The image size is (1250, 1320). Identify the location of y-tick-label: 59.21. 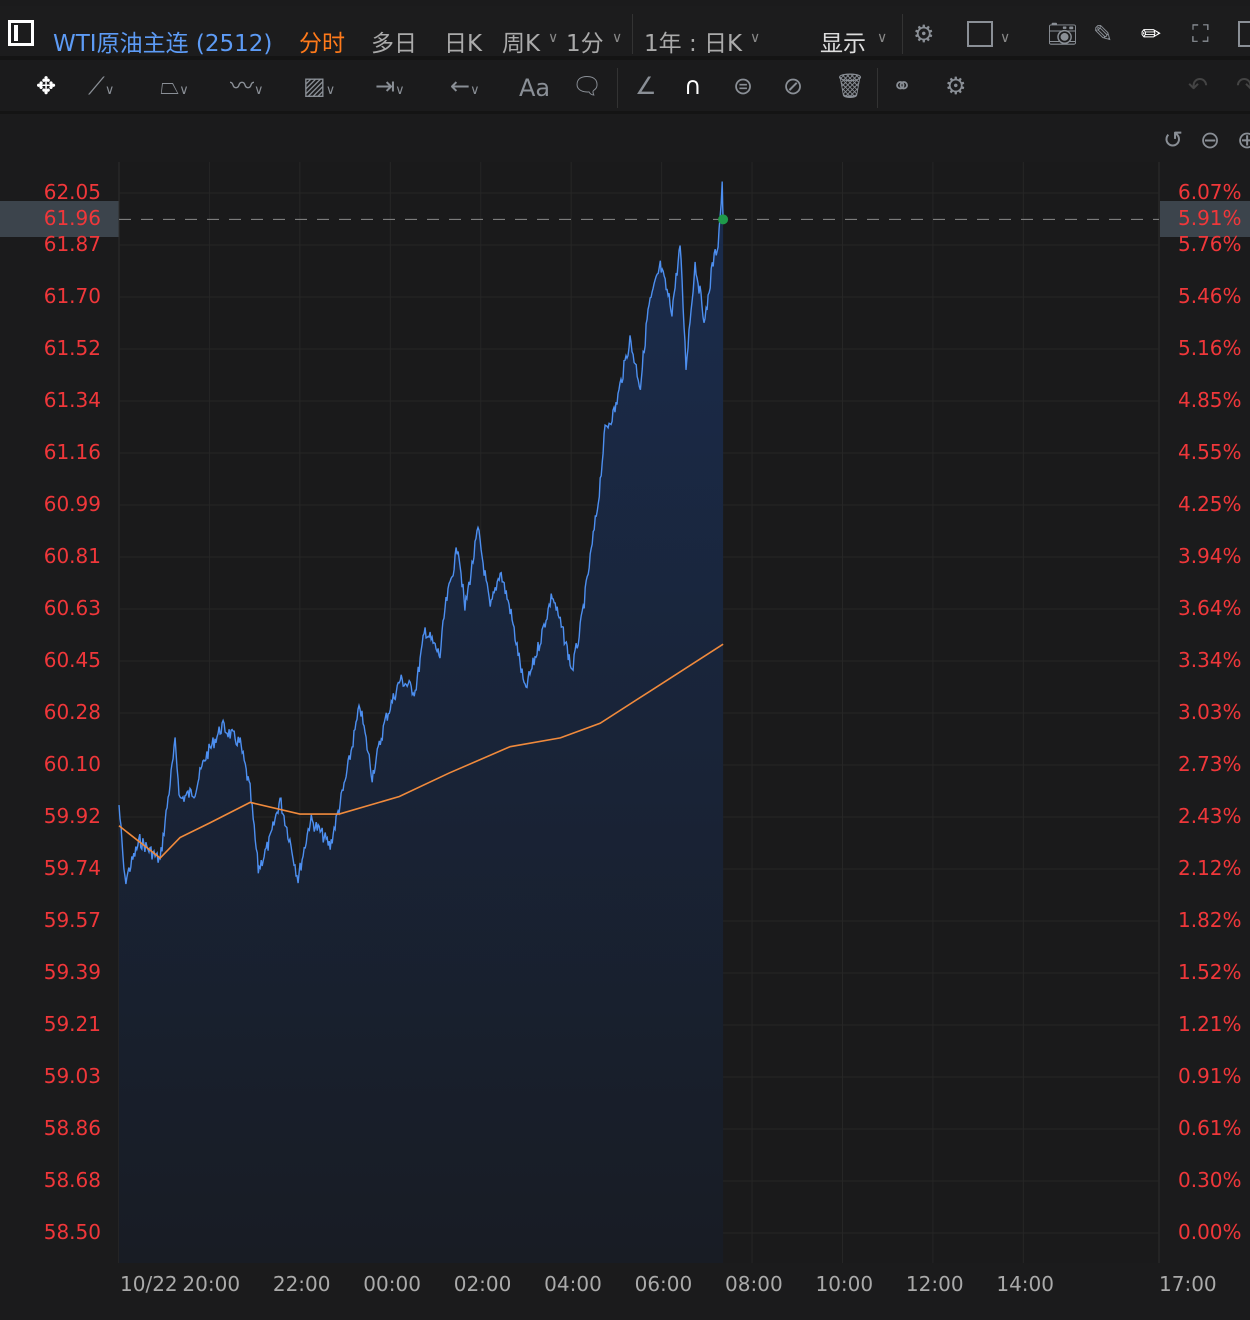
(72, 1024).